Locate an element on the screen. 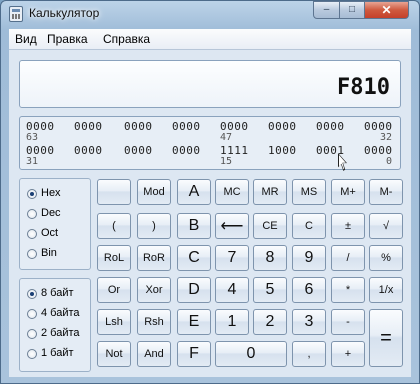 The height and width of the screenshot is (384, 420). close-button: ✕ is located at coordinates (386, 10).